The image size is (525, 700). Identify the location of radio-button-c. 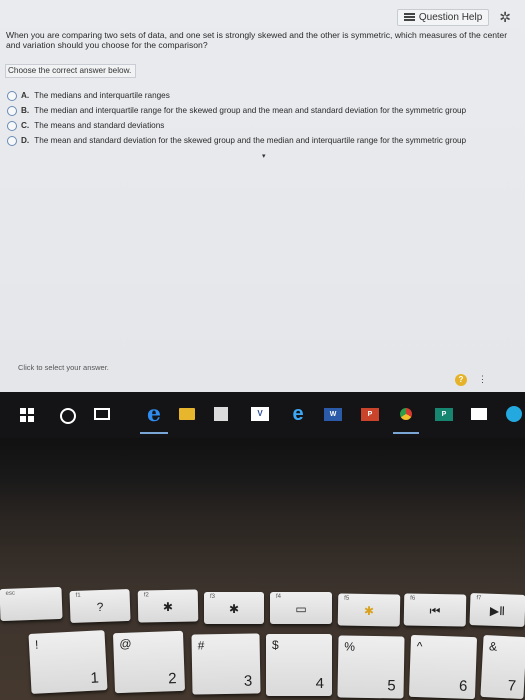
(12, 125).